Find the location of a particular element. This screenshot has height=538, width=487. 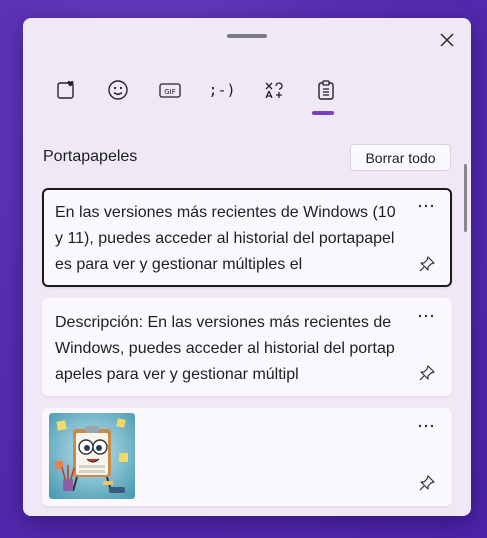

tab-symbols is located at coordinates (274, 90).